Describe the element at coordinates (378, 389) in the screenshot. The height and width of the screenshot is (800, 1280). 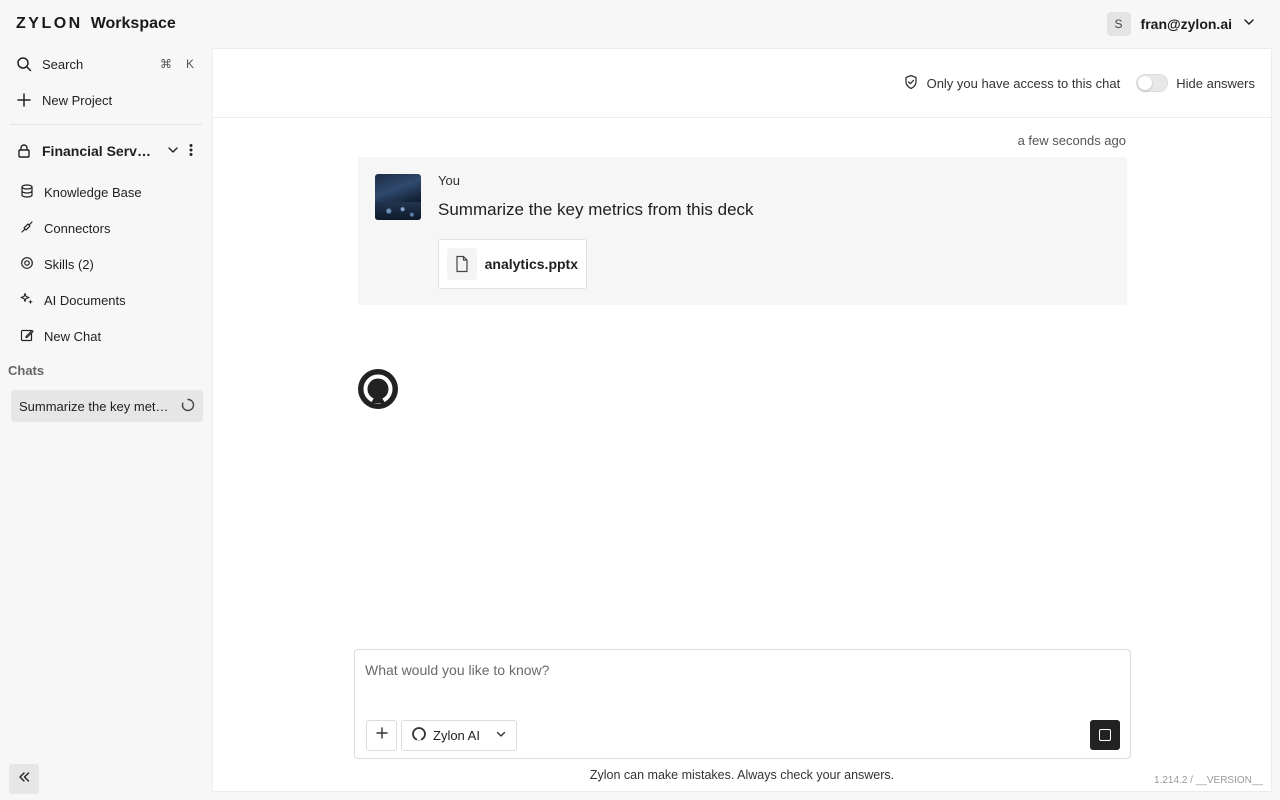
I see `assistant-avatar-icon` at that location.